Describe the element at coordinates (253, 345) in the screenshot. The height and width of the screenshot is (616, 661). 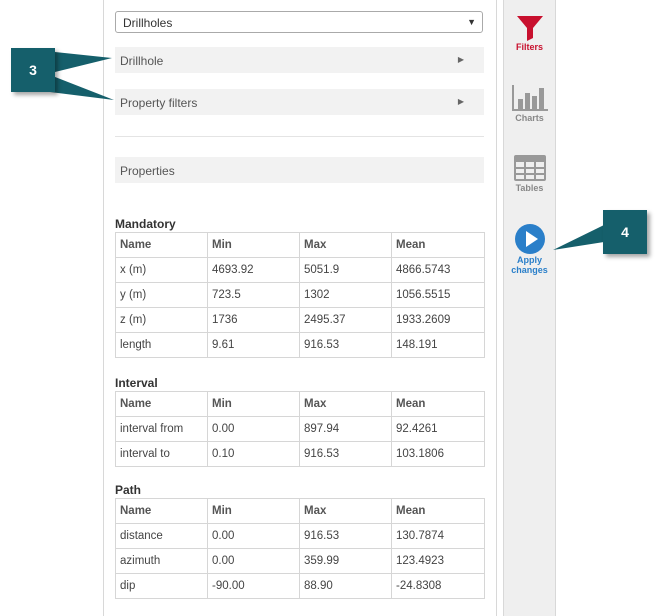
I see `cell-min: 9.61` at that location.